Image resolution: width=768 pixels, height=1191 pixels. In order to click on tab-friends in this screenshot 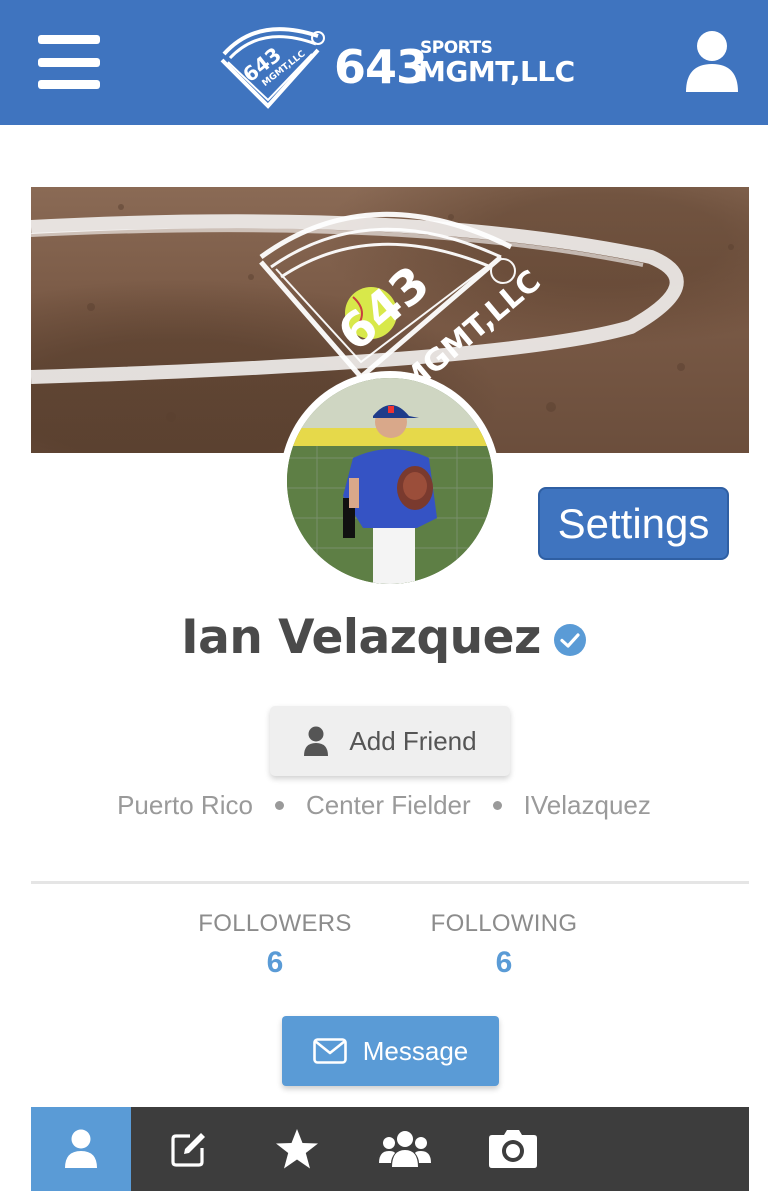, I will do `click(405, 1149)`.